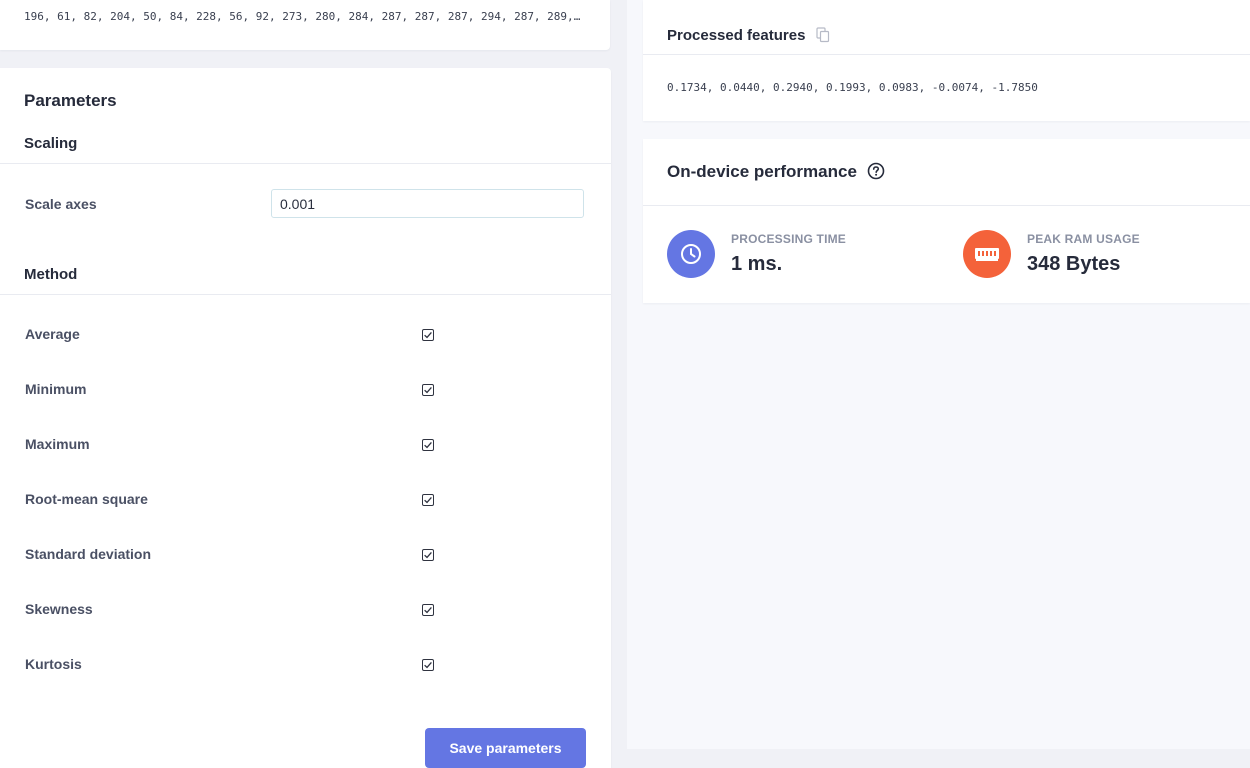 The height and width of the screenshot is (768, 1250). I want to click on method-label-skewness: Skewness, so click(59, 609).